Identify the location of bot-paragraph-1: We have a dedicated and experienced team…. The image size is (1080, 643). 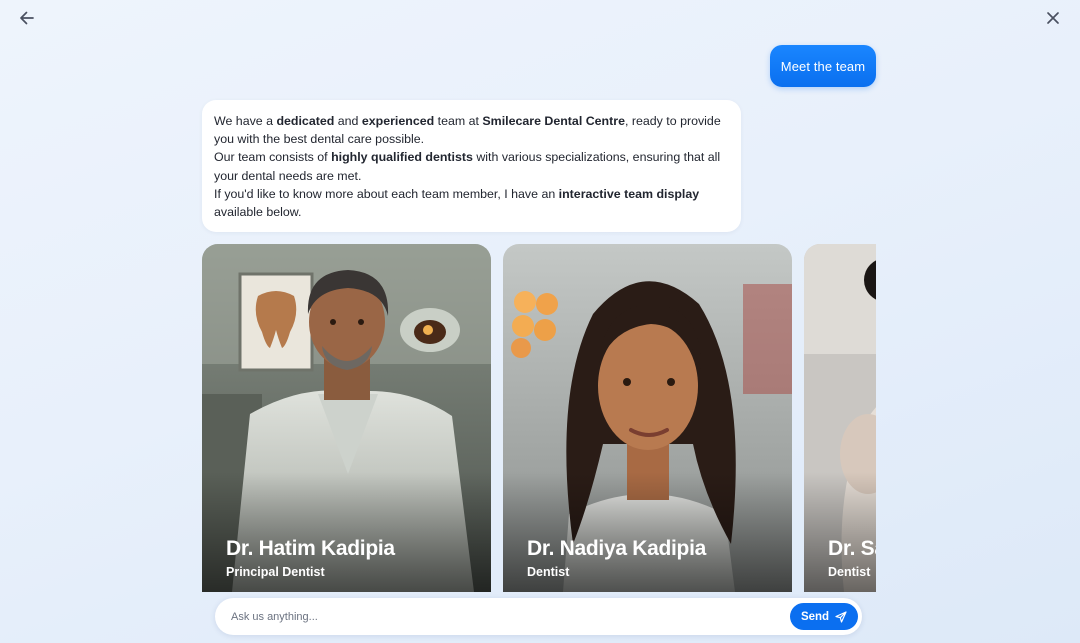
(467, 130).